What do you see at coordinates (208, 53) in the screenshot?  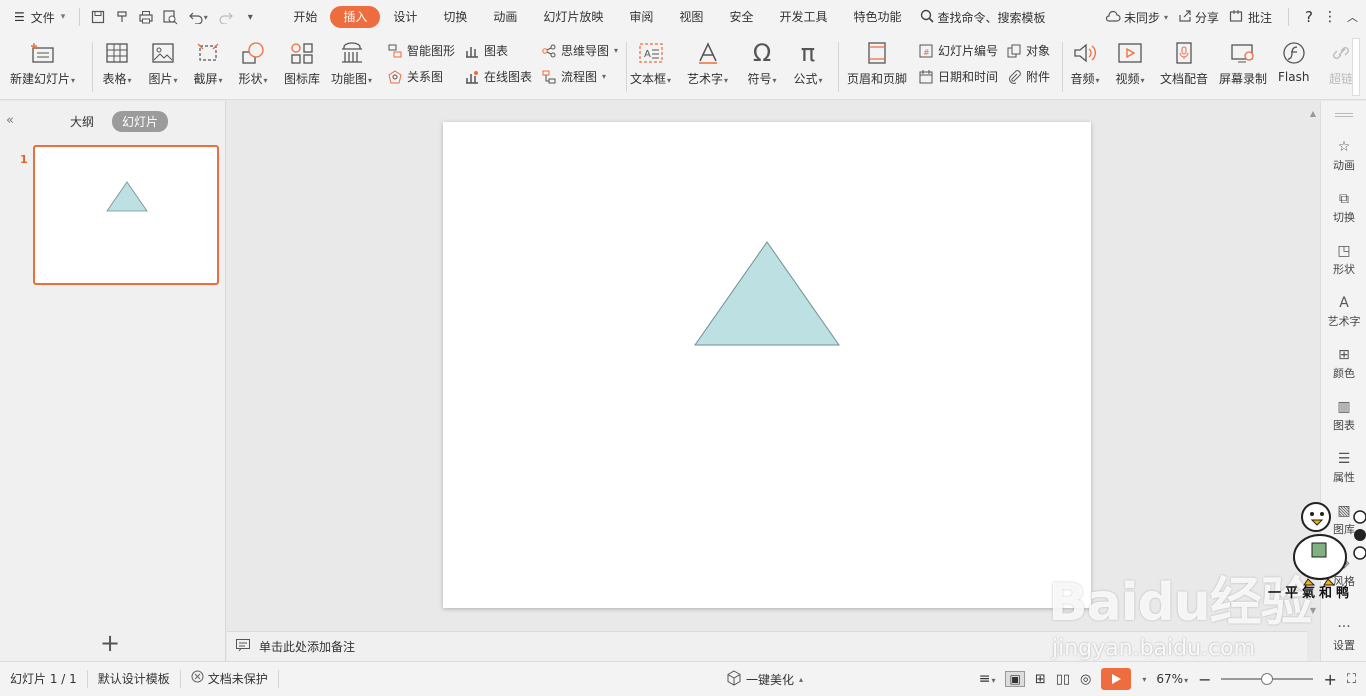 I see `screenshot-icon` at bounding box center [208, 53].